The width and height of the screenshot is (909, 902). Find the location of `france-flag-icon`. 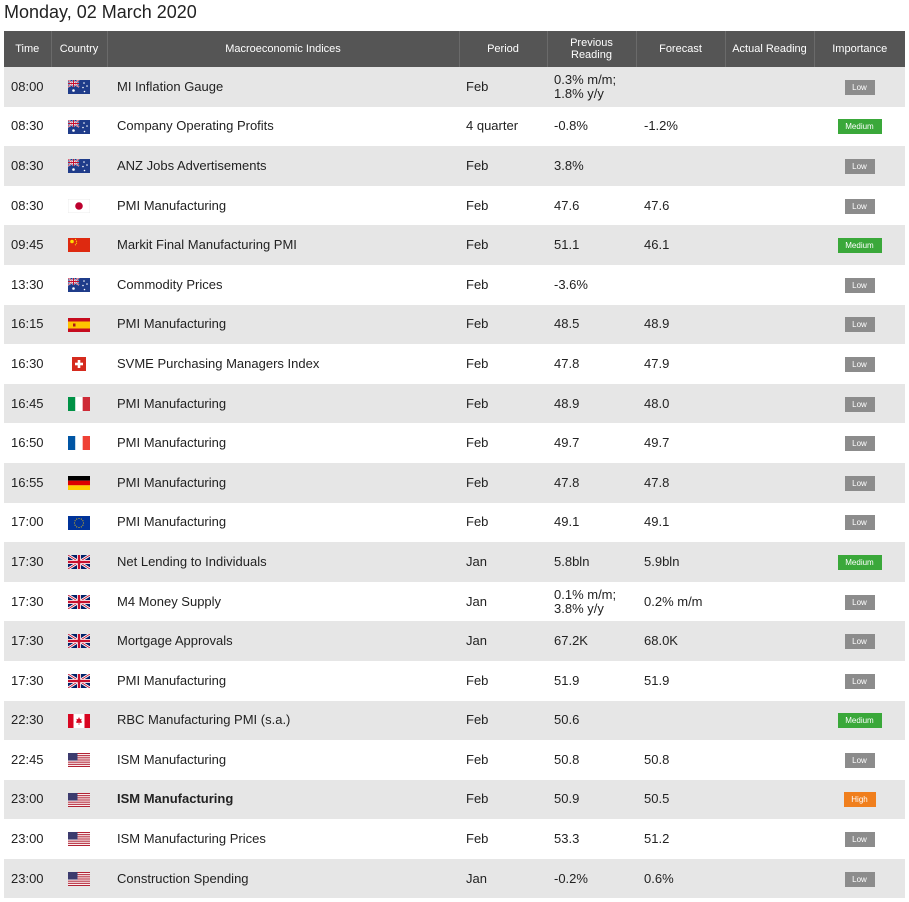

france-flag-icon is located at coordinates (79, 443).